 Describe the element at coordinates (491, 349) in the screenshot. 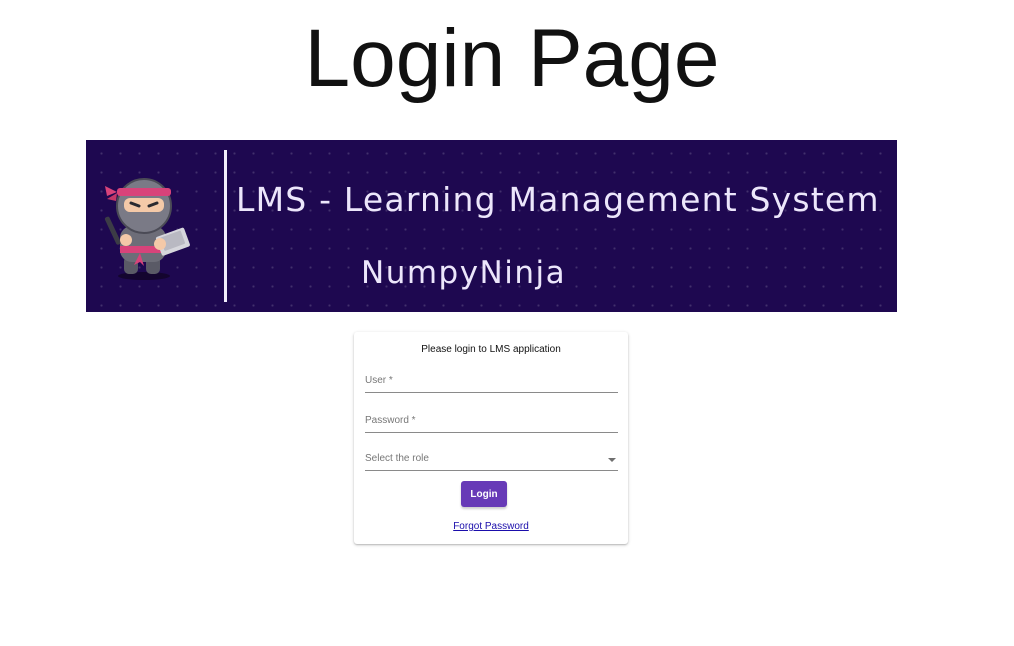

I see `login-card-heading: Please login to LMS application` at that location.